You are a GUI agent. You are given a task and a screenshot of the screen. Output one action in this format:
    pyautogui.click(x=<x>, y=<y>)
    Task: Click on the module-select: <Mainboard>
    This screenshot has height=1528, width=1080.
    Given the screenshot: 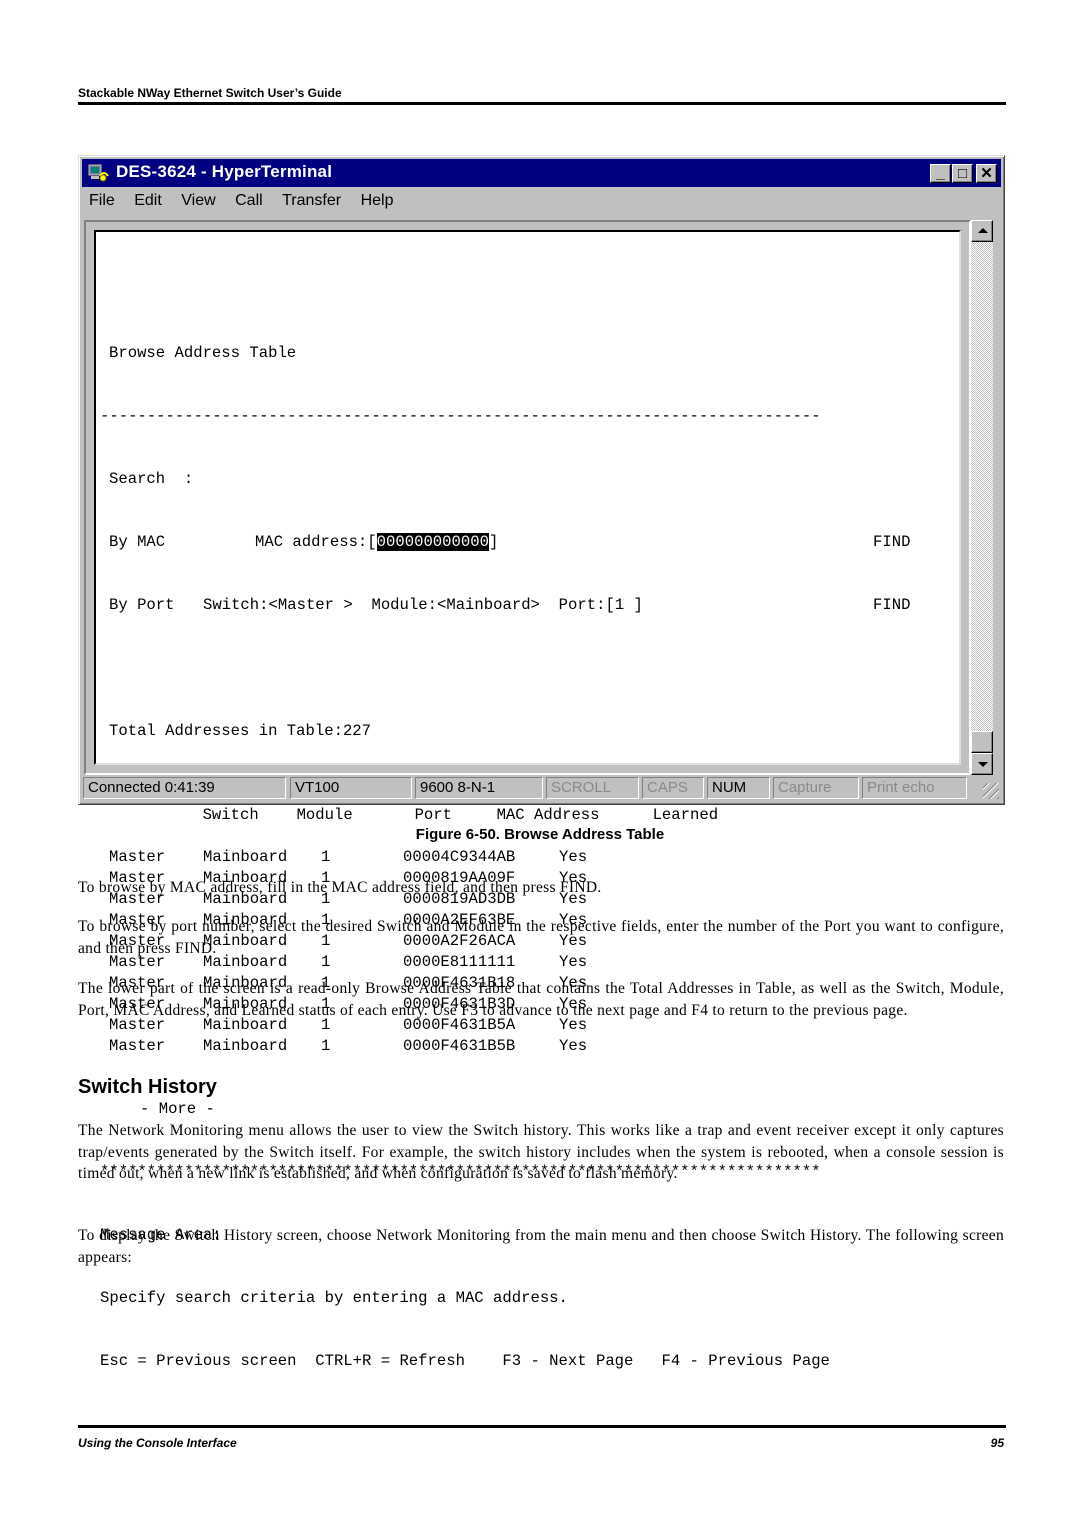 What is the action you would take?
    pyautogui.click(x=488, y=605)
    